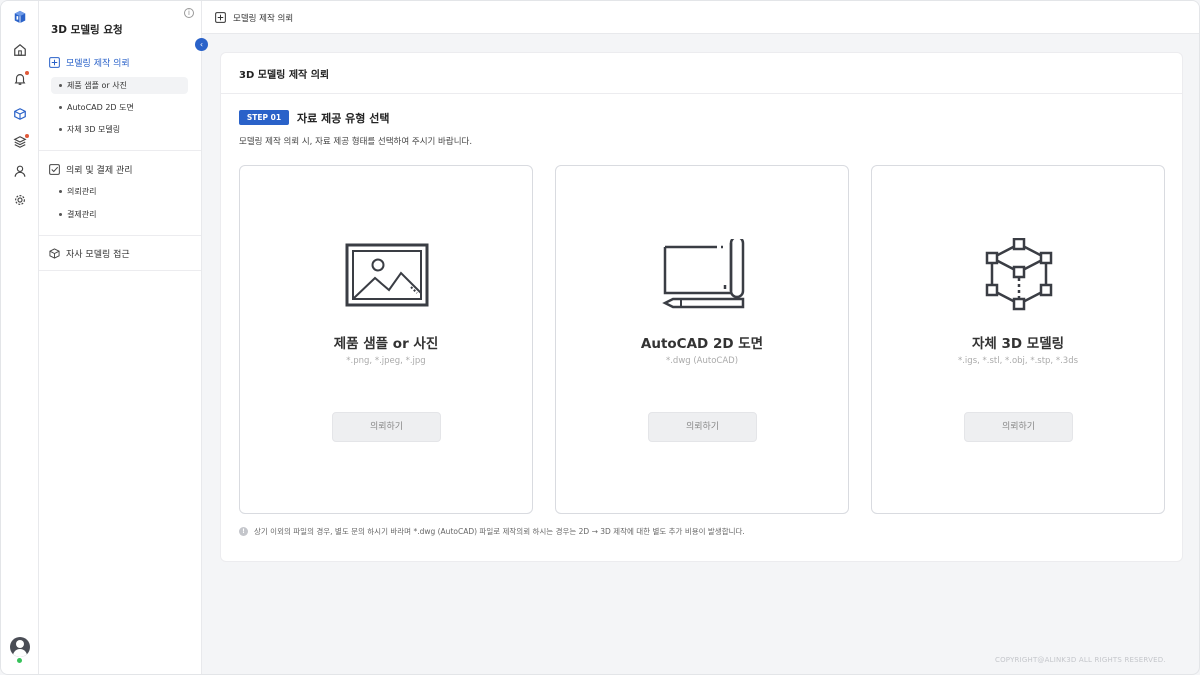 The width and height of the screenshot is (1200, 675). Describe the element at coordinates (263, 19) in the screenshot. I see `breadcrumb: 모델링 제작 의뢰` at that location.